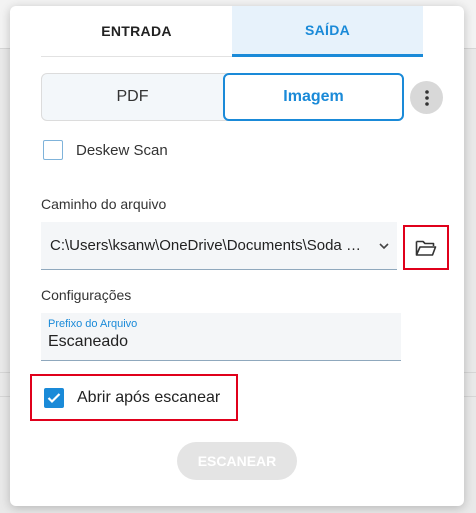 This screenshot has height=513, width=476. I want to click on open-after-scan-checkbox, so click(54, 397).